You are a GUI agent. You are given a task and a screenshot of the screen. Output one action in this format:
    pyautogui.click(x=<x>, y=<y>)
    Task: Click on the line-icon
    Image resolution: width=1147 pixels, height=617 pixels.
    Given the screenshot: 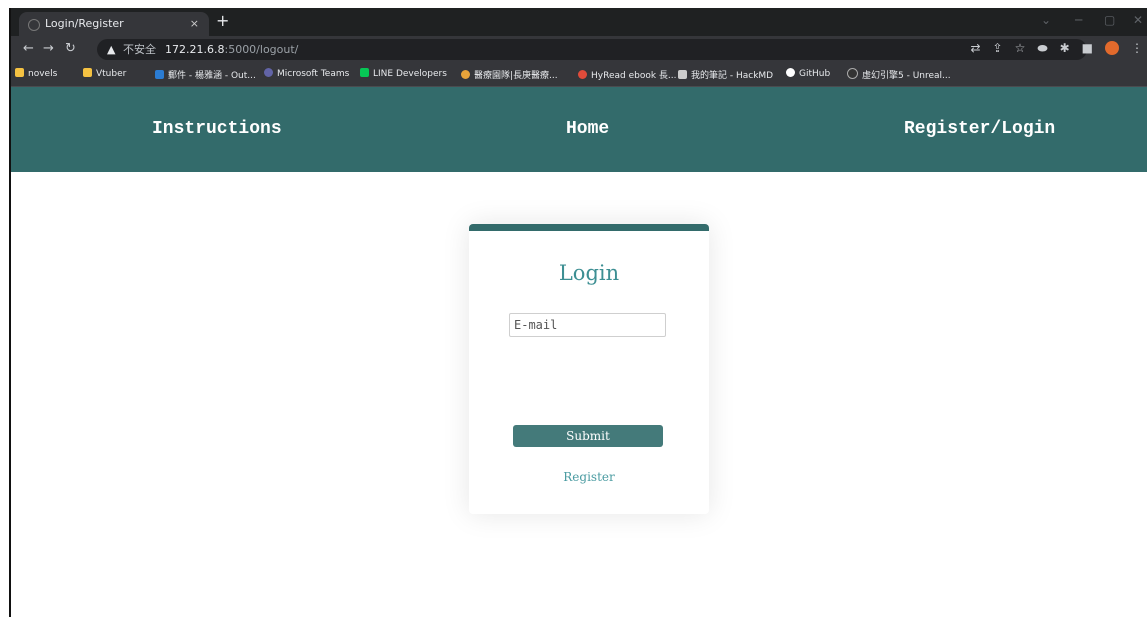 What is the action you would take?
    pyautogui.click(x=364, y=72)
    